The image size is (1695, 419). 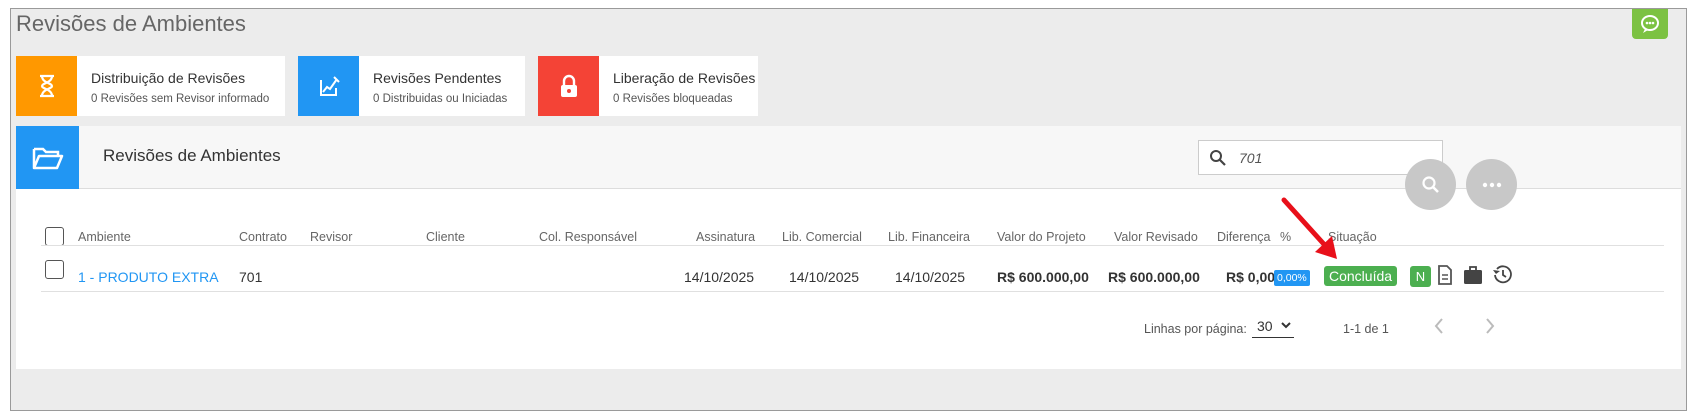 What do you see at coordinates (437, 78) in the screenshot?
I see `card-title: Revisões Pendentes` at bounding box center [437, 78].